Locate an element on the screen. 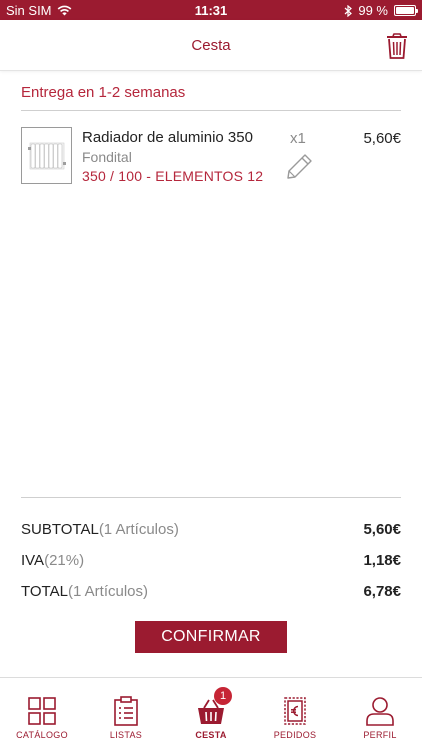 Image resolution: width=422 pixels, height=750 pixels. subtotal-count: (1 Artículos) is located at coordinates (138, 529).